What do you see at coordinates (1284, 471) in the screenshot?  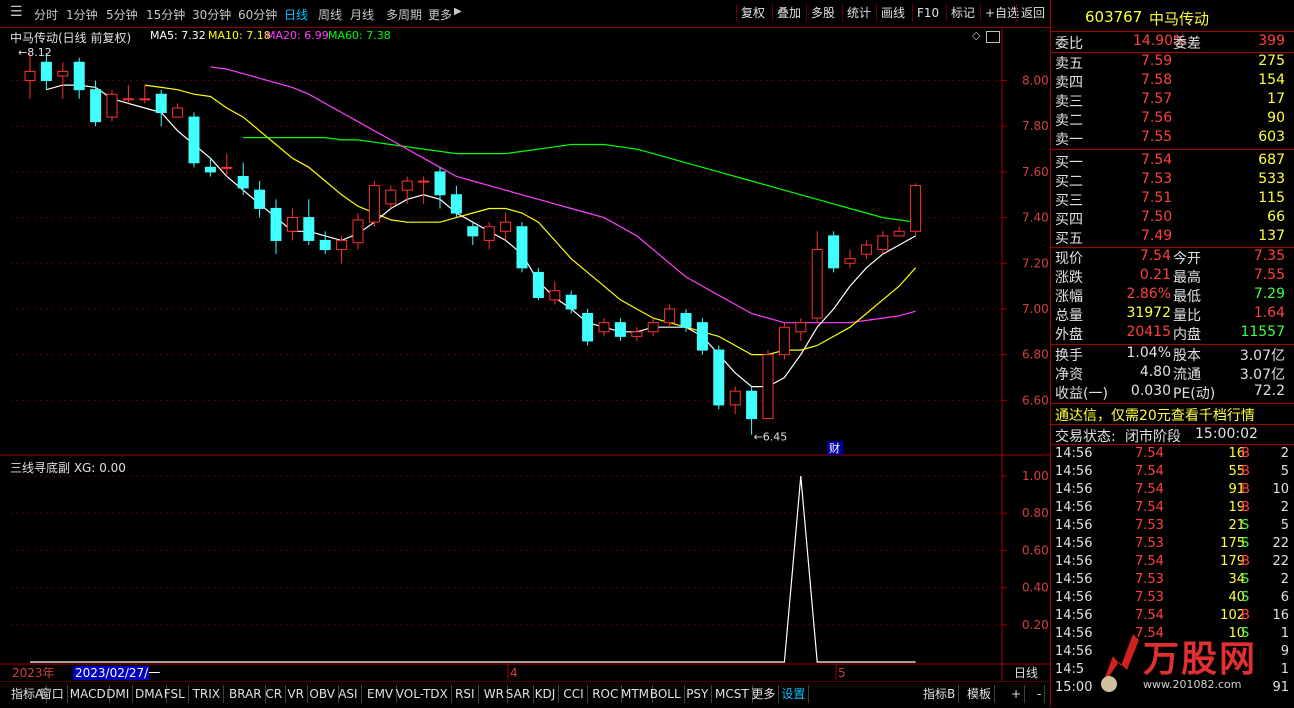 I see `trade-count: 5` at bounding box center [1284, 471].